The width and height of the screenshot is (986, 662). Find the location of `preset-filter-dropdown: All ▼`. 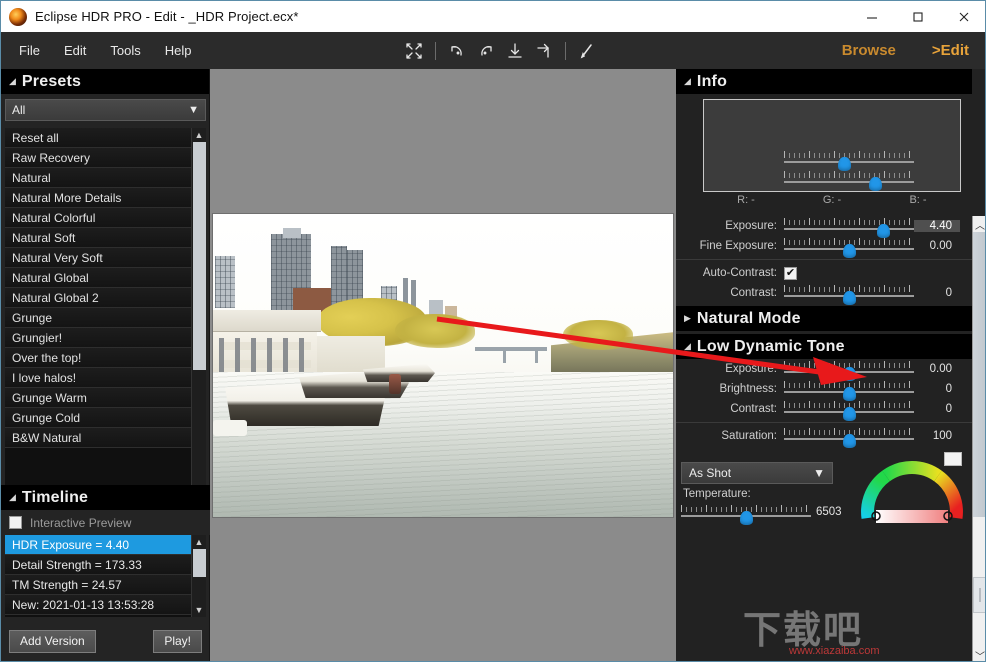

preset-filter-dropdown: All ▼ is located at coordinates (105, 110).